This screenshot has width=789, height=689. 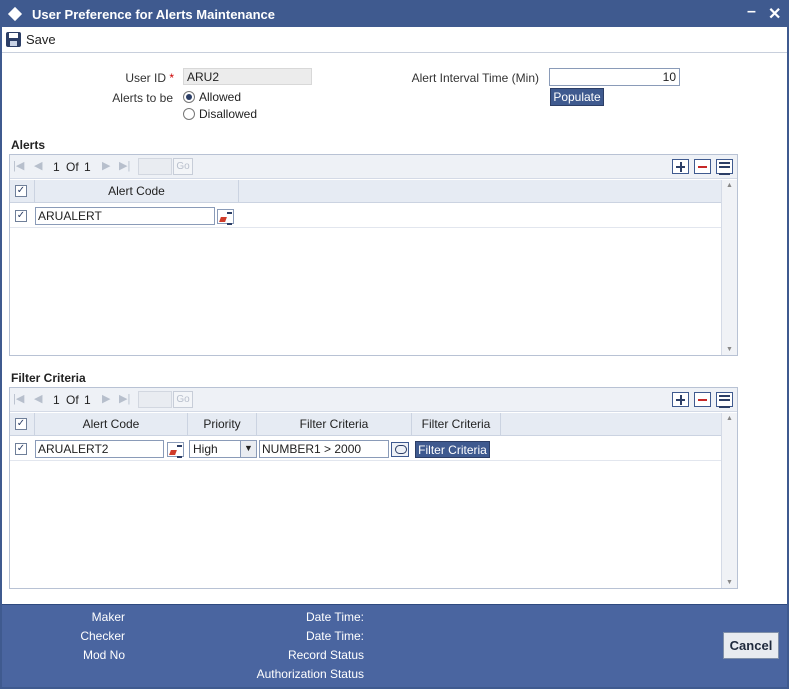 I want to click on record-status-label: Record Status, so click(x=325, y=655).